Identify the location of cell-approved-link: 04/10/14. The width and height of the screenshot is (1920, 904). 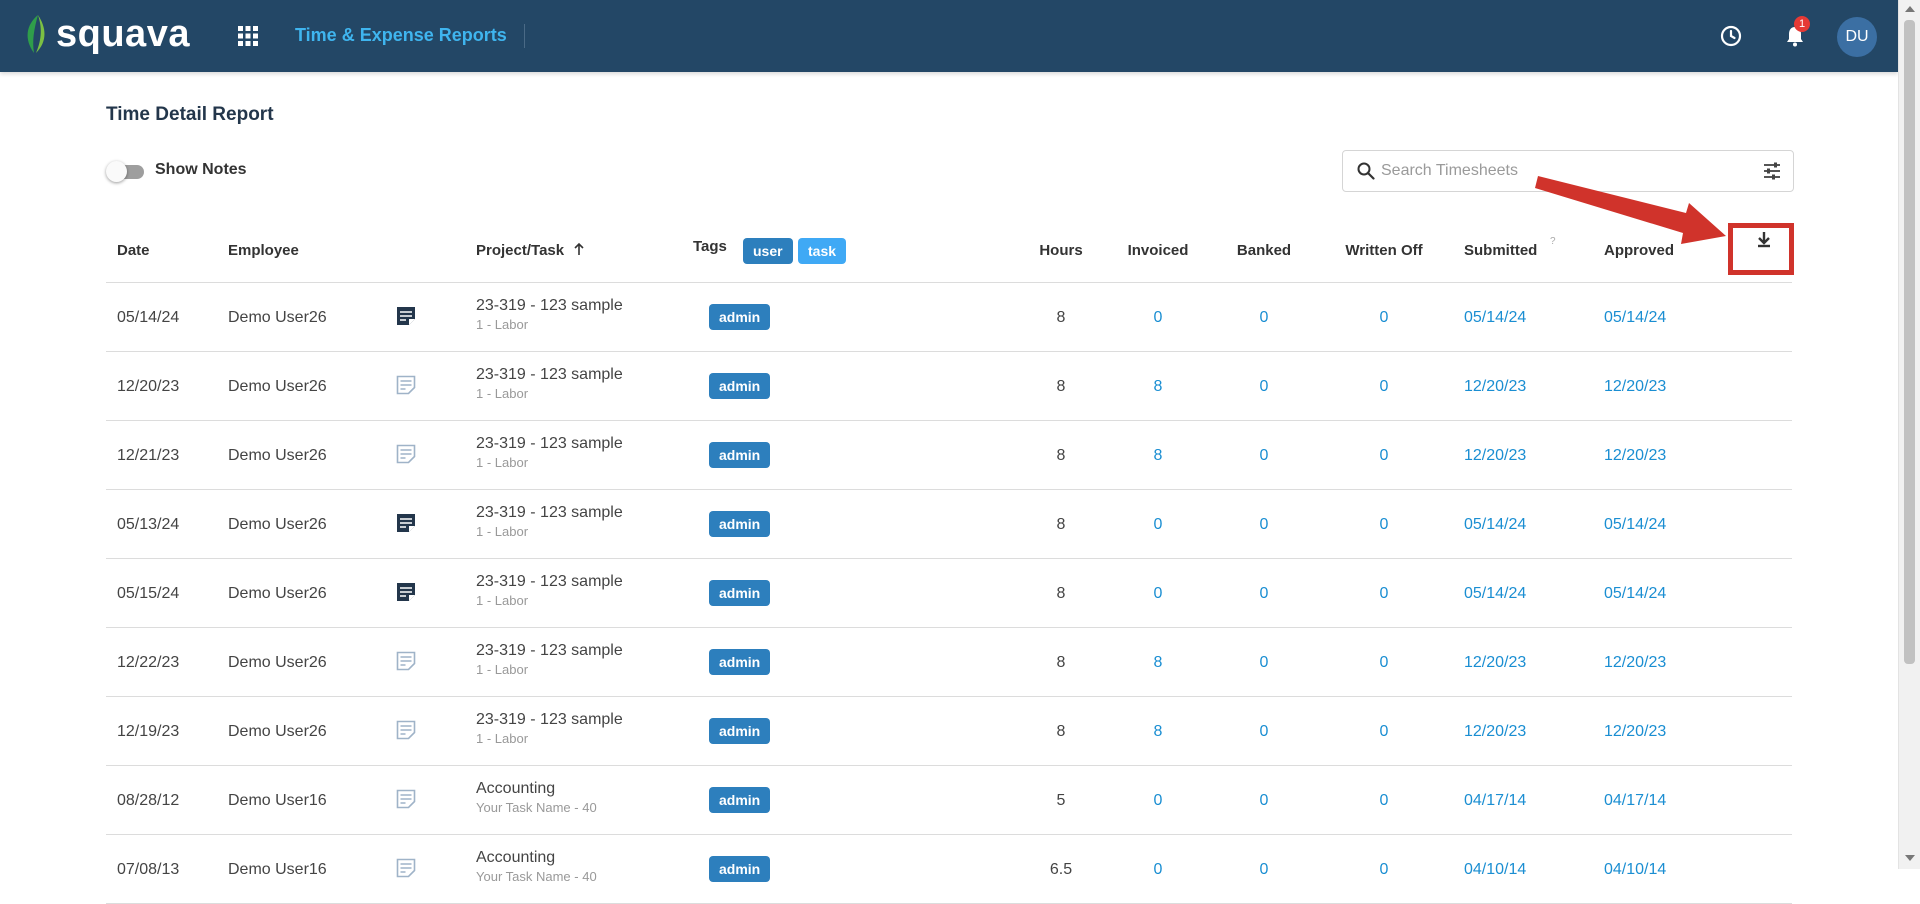
(1635, 870).